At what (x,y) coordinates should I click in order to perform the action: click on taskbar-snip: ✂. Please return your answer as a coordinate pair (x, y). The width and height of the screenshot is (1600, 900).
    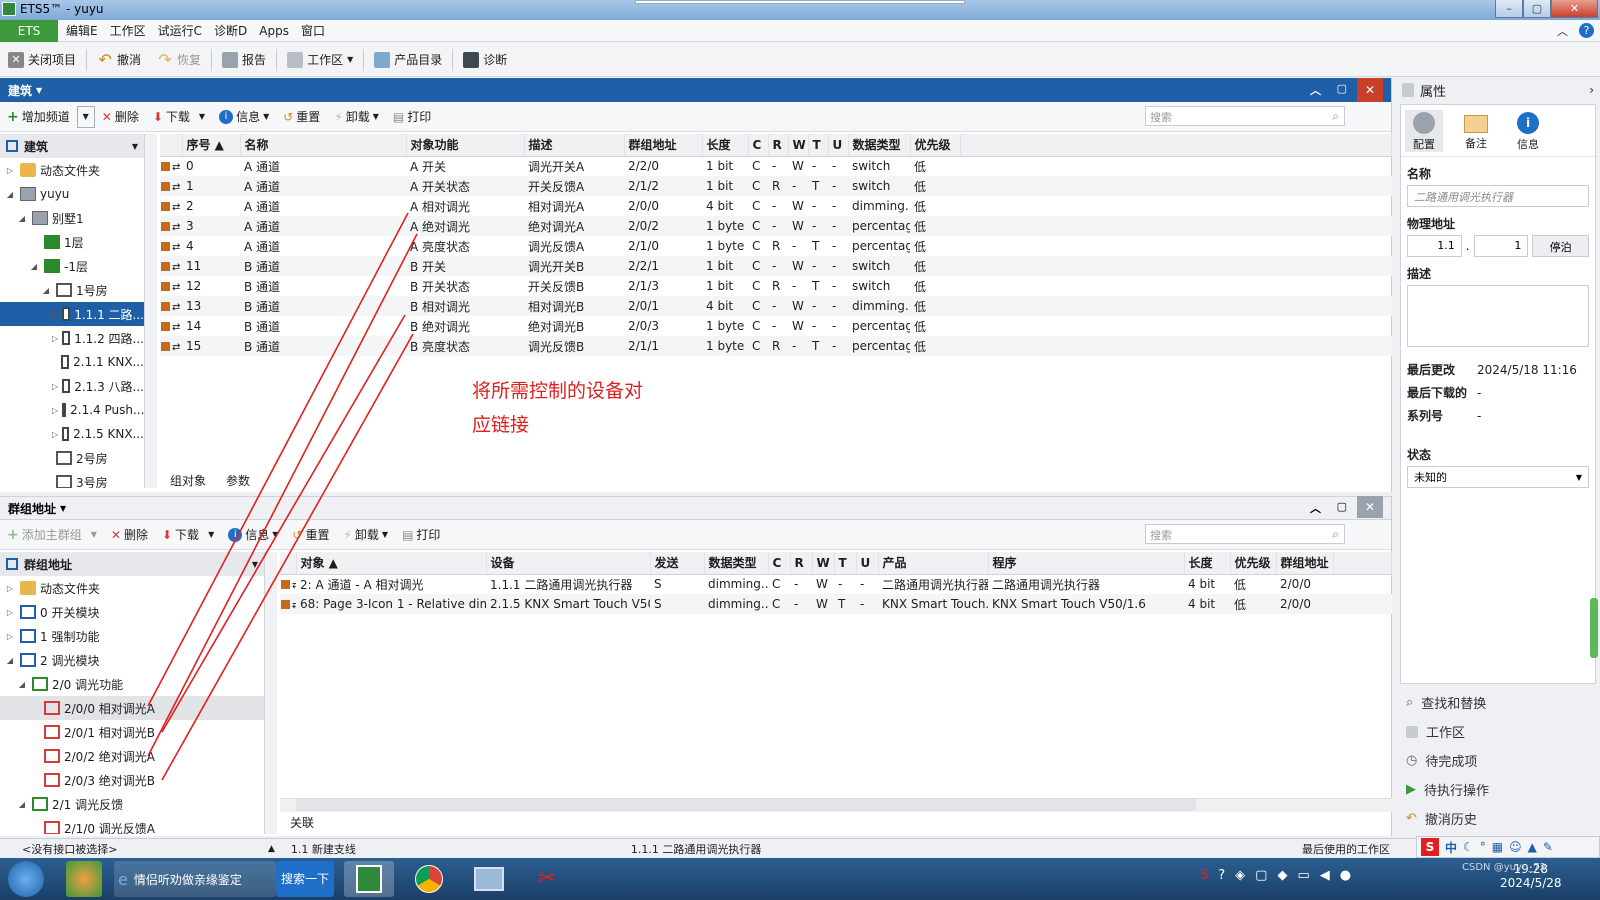
    Looking at the image, I should click on (547, 879).